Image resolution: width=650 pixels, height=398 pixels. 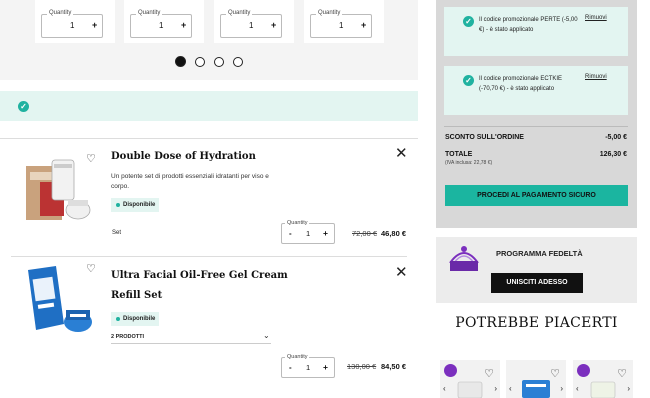 I want to click on join-now-button: UNISCITI ADESSO, so click(x=537, y=283).